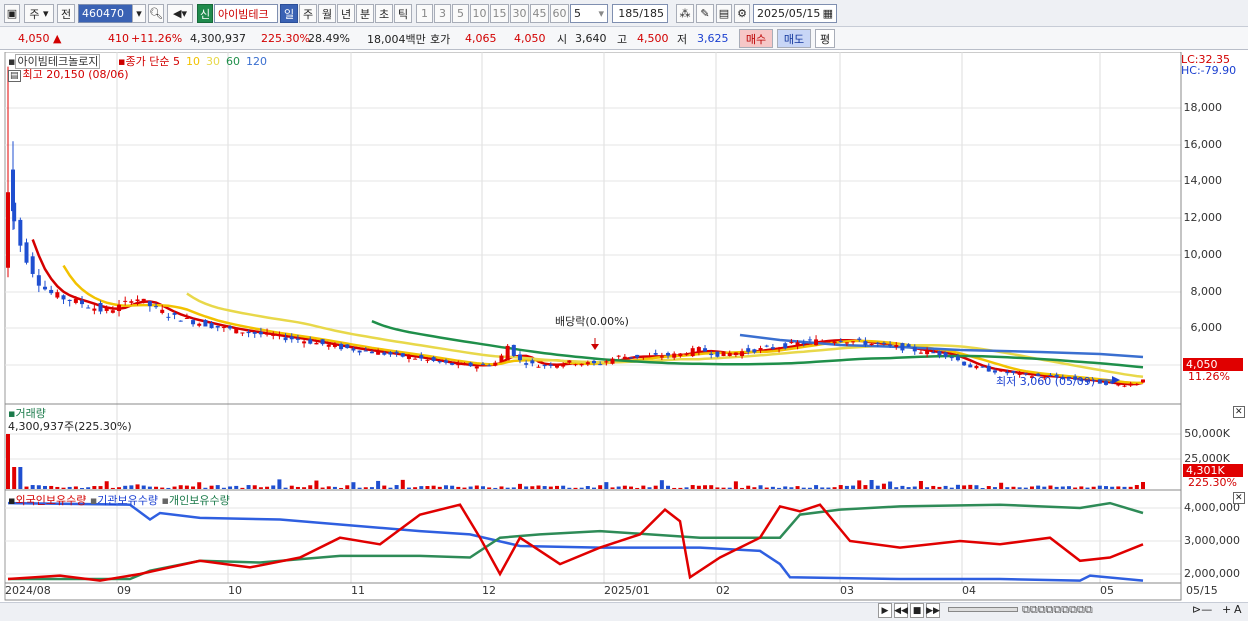  What do you see at coordinates (519, 13) in the screenshot?
I see `interval-5: 30` at bounding box center [519, 13].